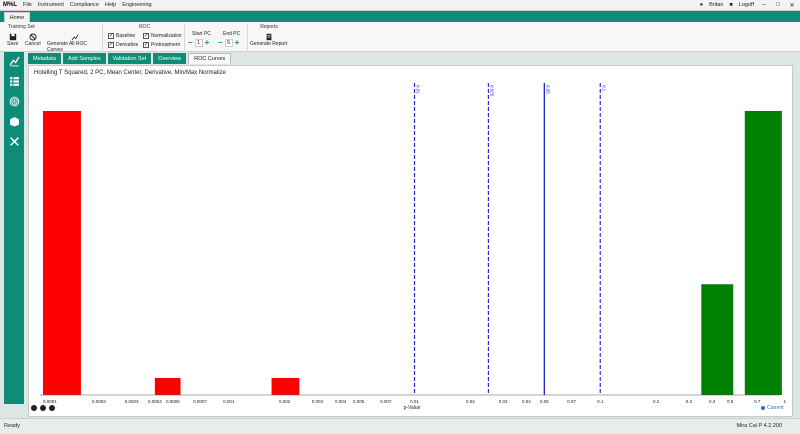 Image resolution: width=800 pixels, height=434 pixels. What do you see at coordinates (269, 44) in the screenshot?
I see `generate-report-label: Generate Report` at bounding box center [269, 44].